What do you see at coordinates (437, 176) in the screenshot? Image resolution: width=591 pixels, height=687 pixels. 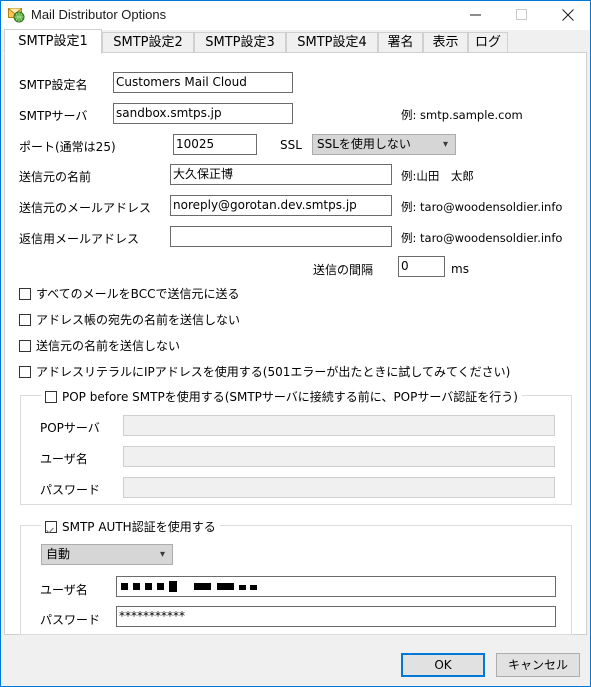 I see `sender-name-example: 例:山田 太郎` at bounding box center [437, 176].